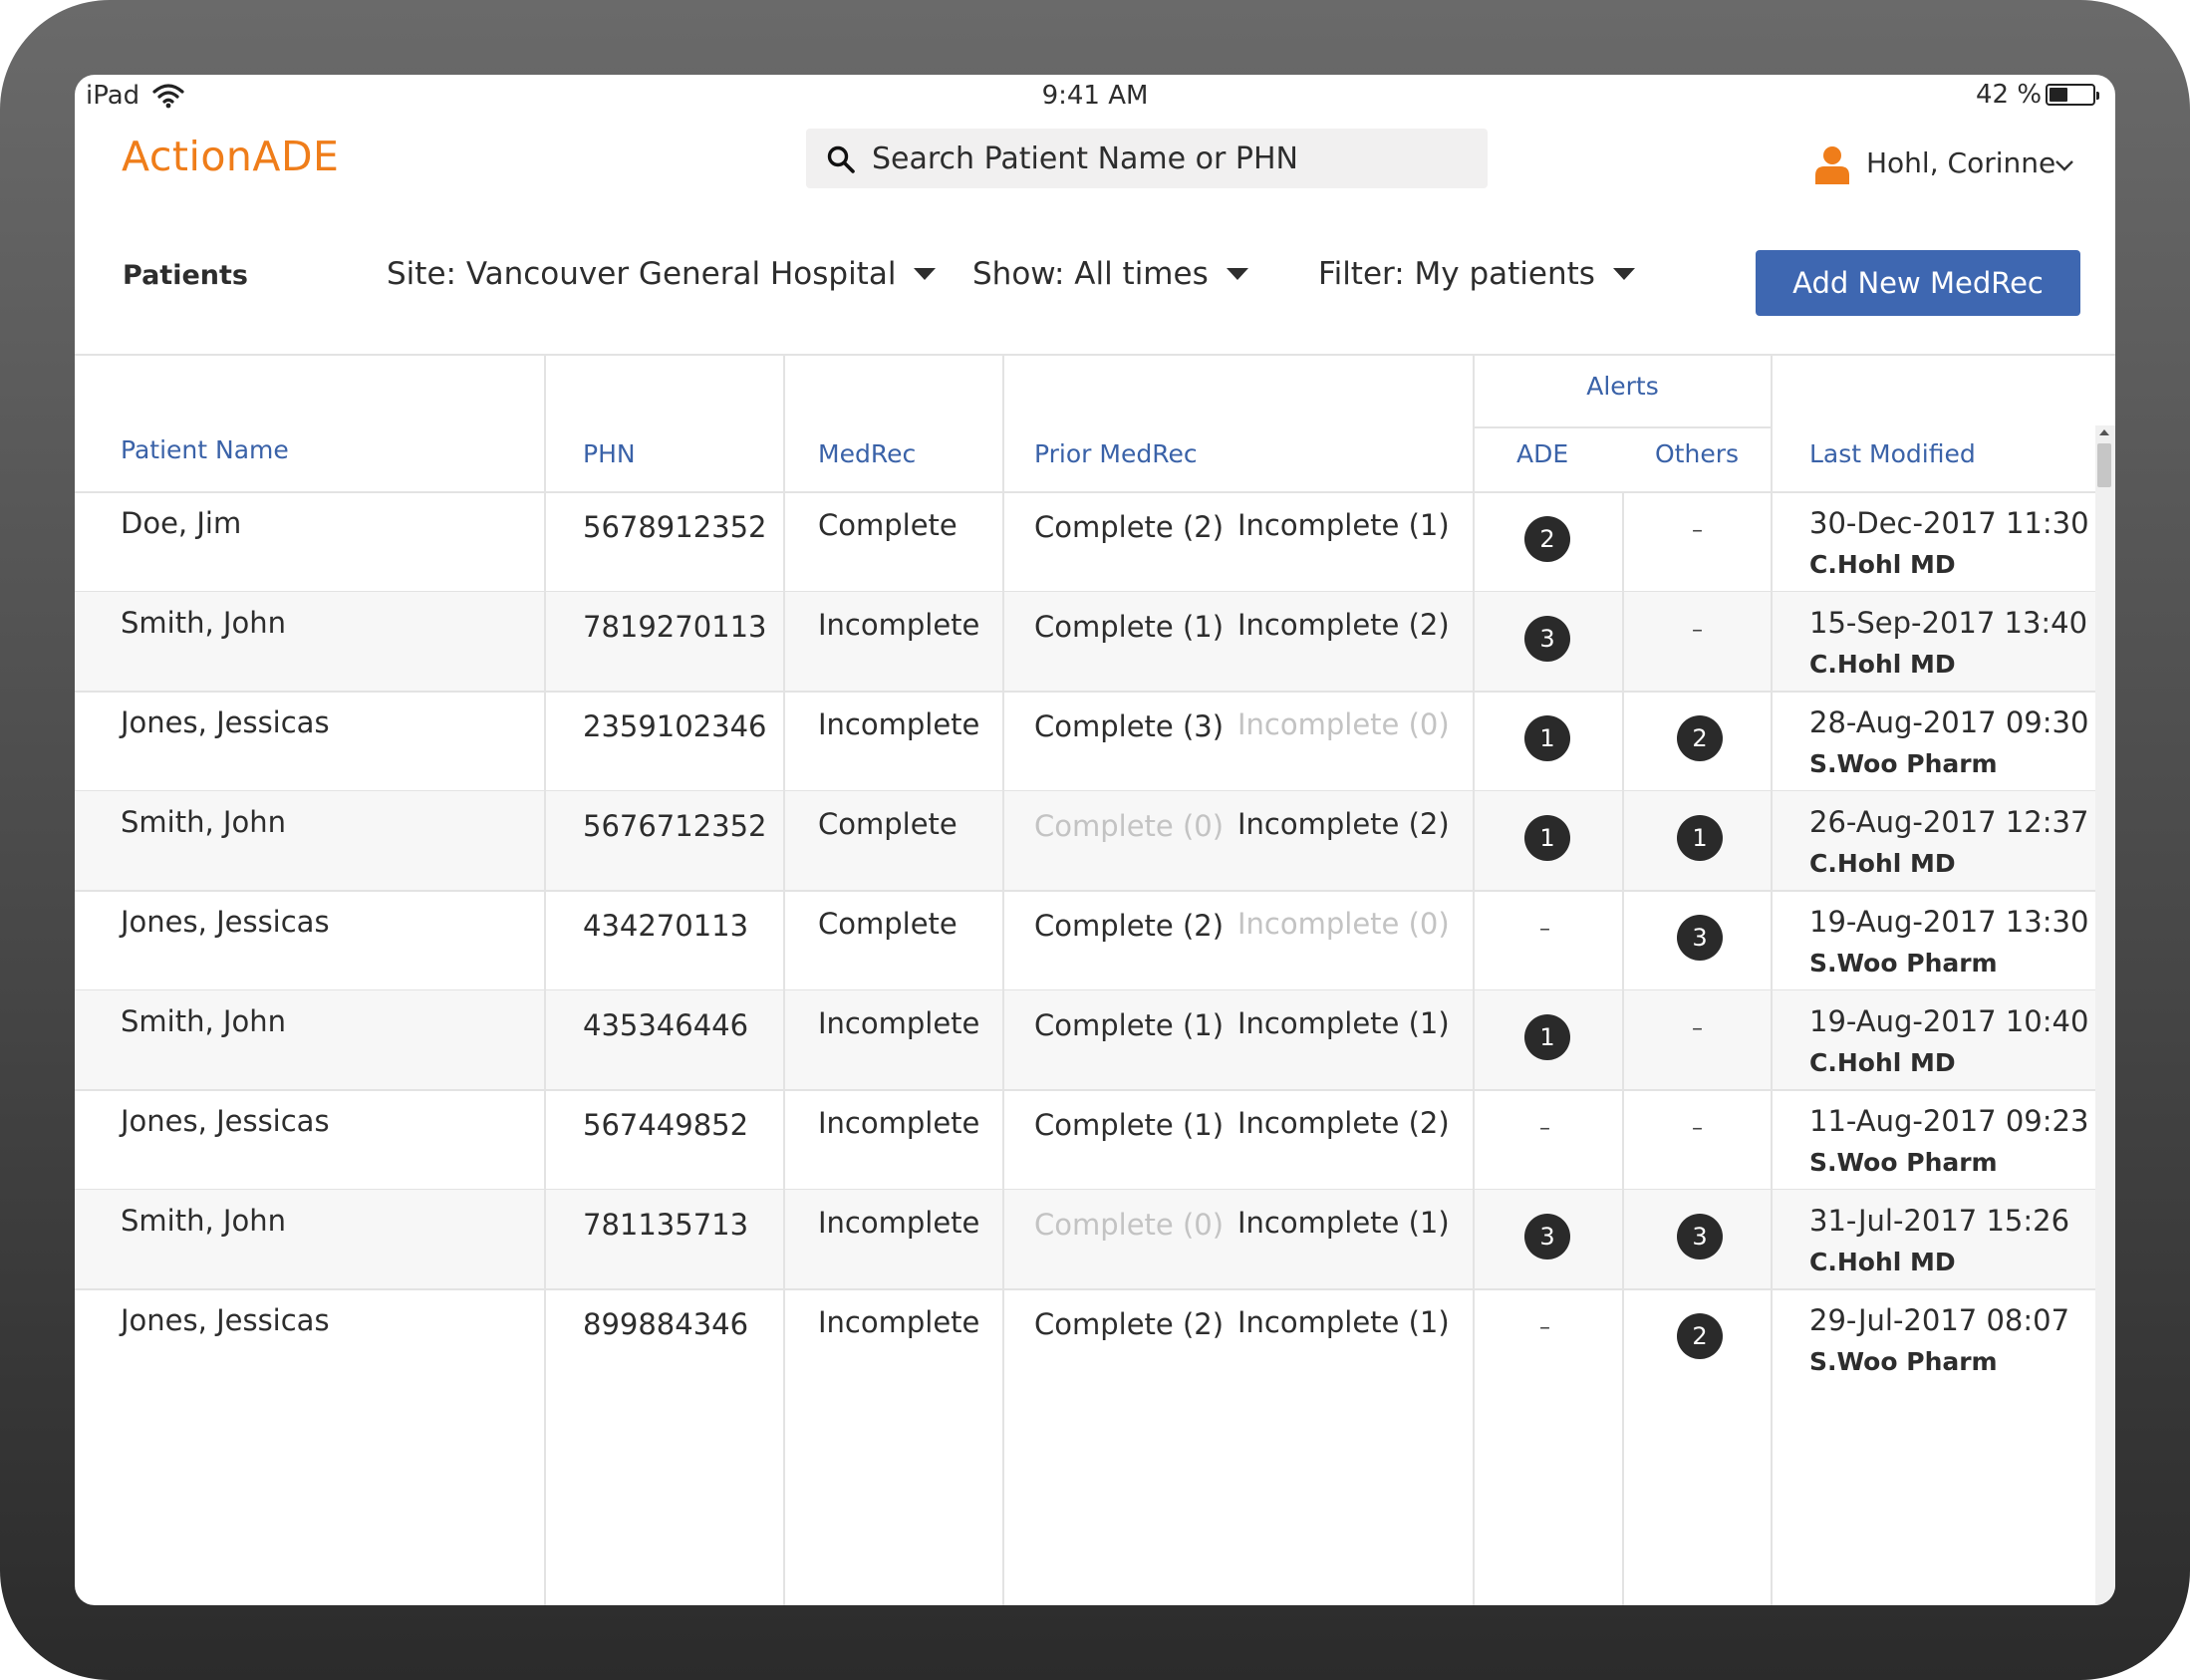 The height and width of the screenshot is (1680, 2190). I want to click on status-time: 9:41 AM, so click(1095, 96).